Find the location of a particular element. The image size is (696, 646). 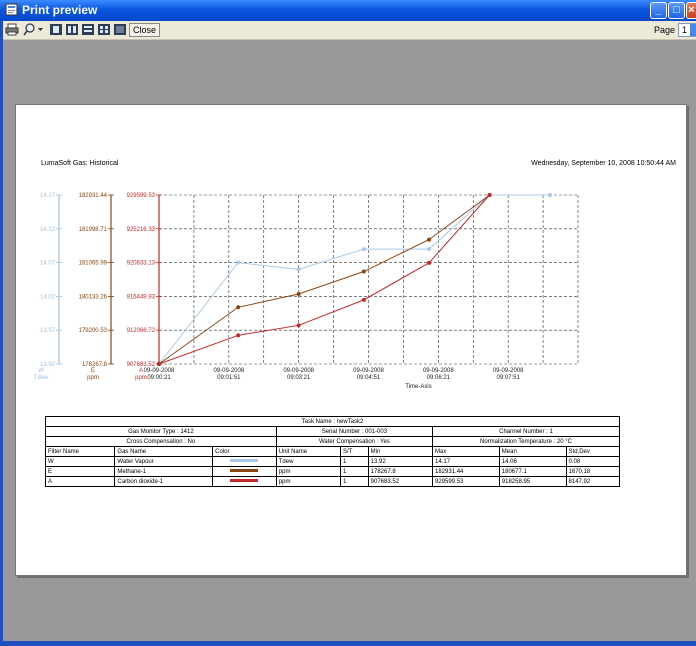

maximize-button: □ is located at coordinates (676, 10).